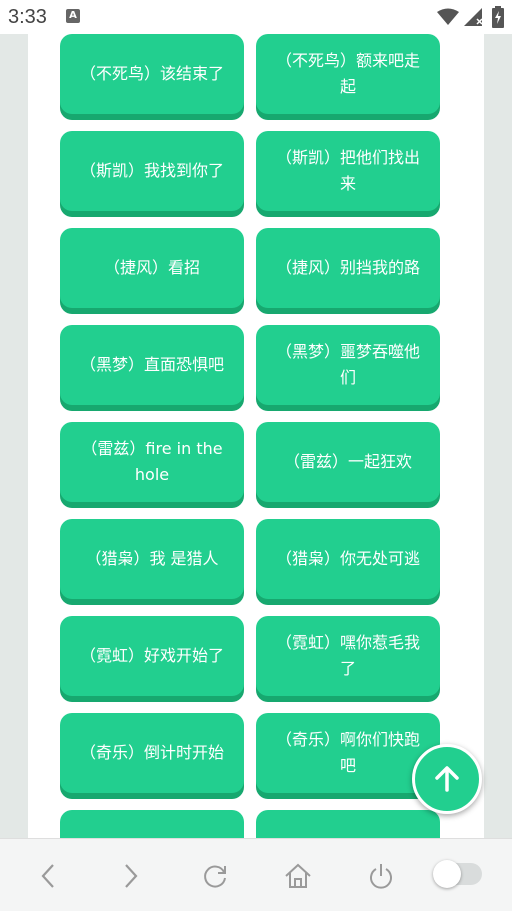  I want to click on toggle-switch, so click(457, 874).